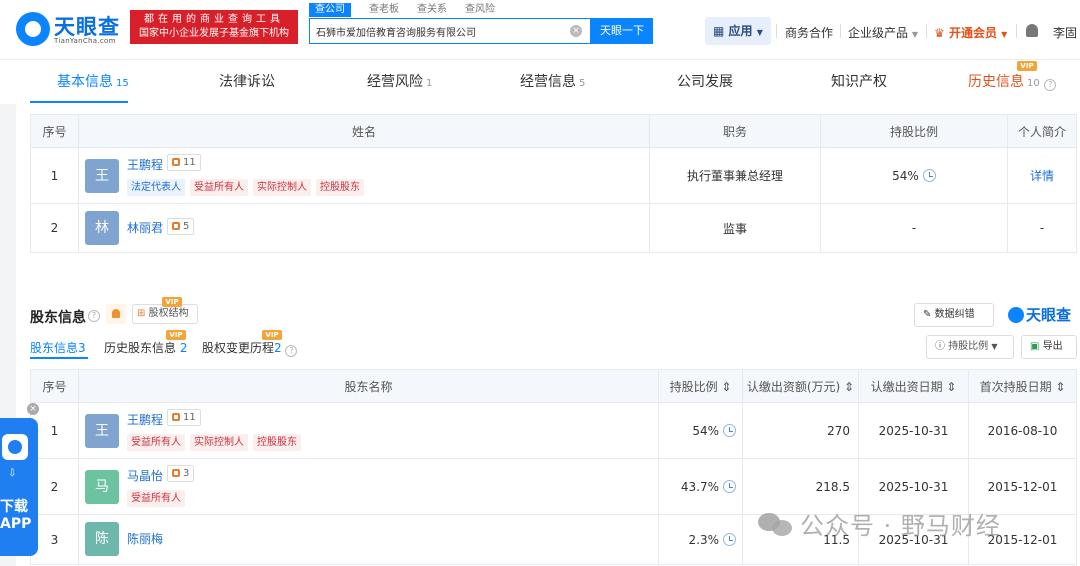 This screenshot has height=566, width=1080. What do you see at coordinates (859, 81) in the screenshot?
I see `tab-intellectual-property: 知识产权` at bounding box center [859, 81].